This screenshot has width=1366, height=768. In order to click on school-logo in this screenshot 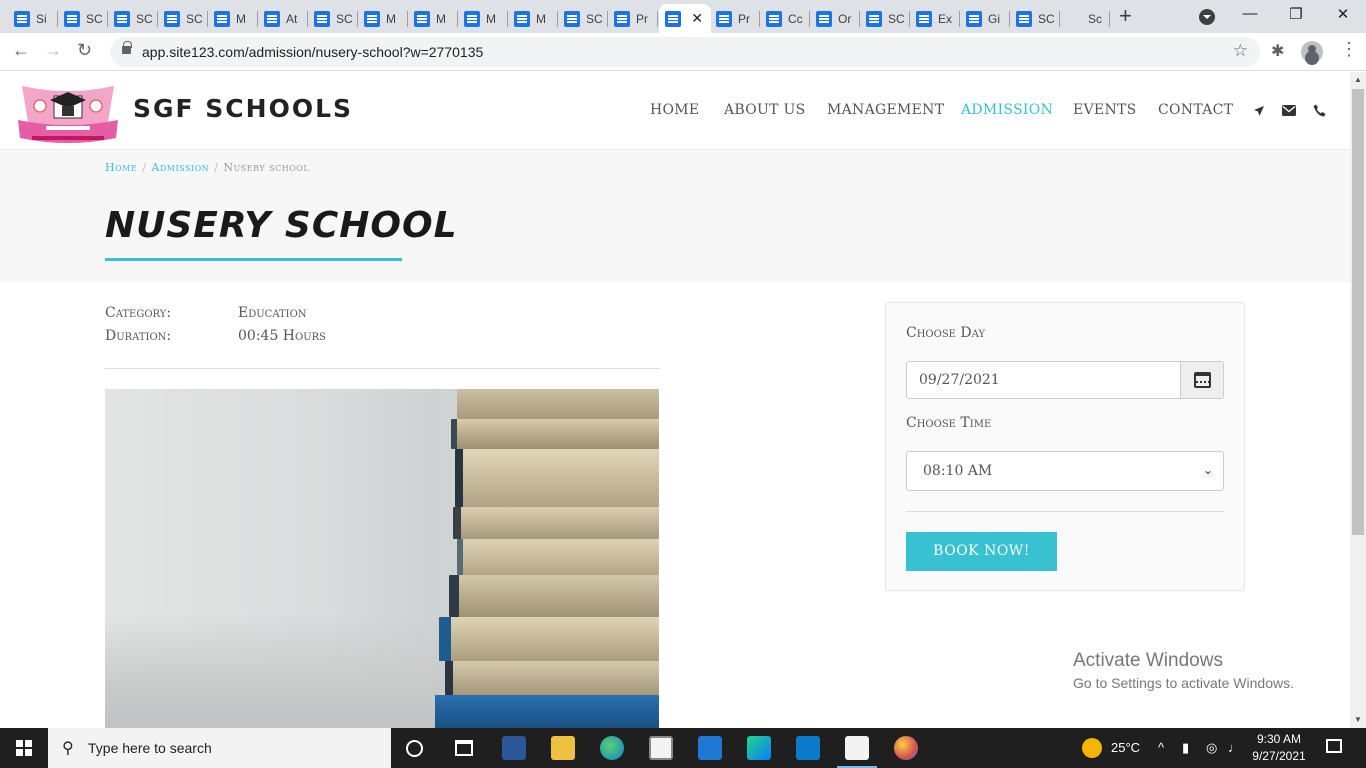, I will do `click(68, 113)`.